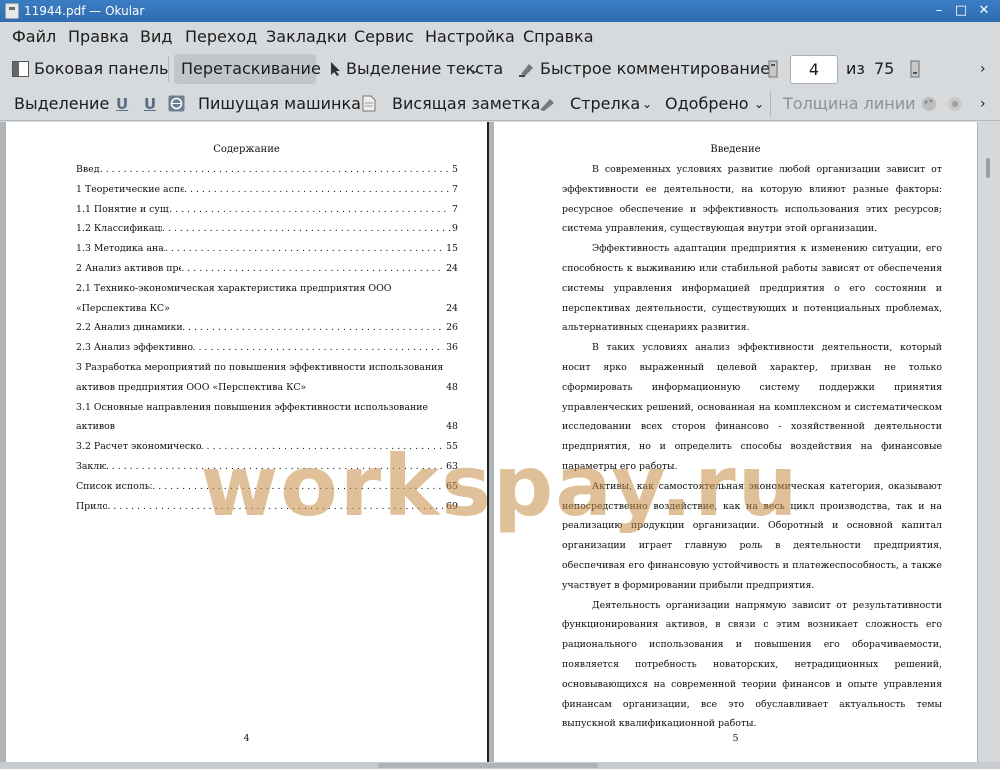 This screenshot has height=769, width=1000. Describe the element at coordinates (122, 104) in the screenshot. I see `underline-icon: U` at that location.